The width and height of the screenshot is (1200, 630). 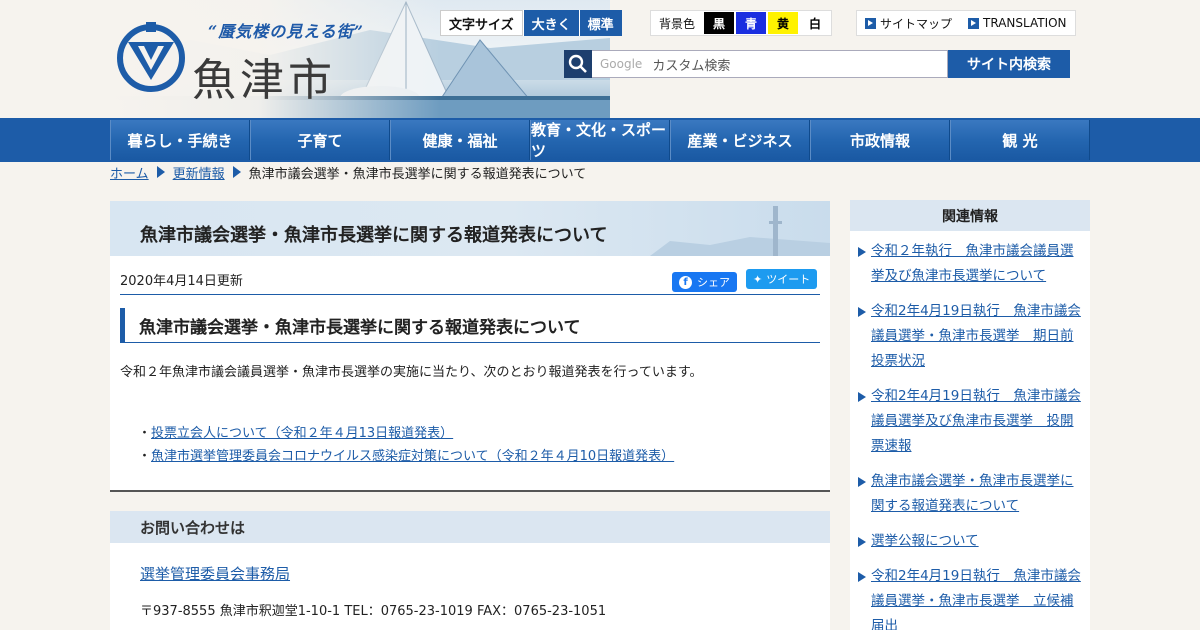 I want to click on related-link-4: 魚津市議会選挙・魚津市長選挙に関する報道発表について, so click(x=972, y=493).